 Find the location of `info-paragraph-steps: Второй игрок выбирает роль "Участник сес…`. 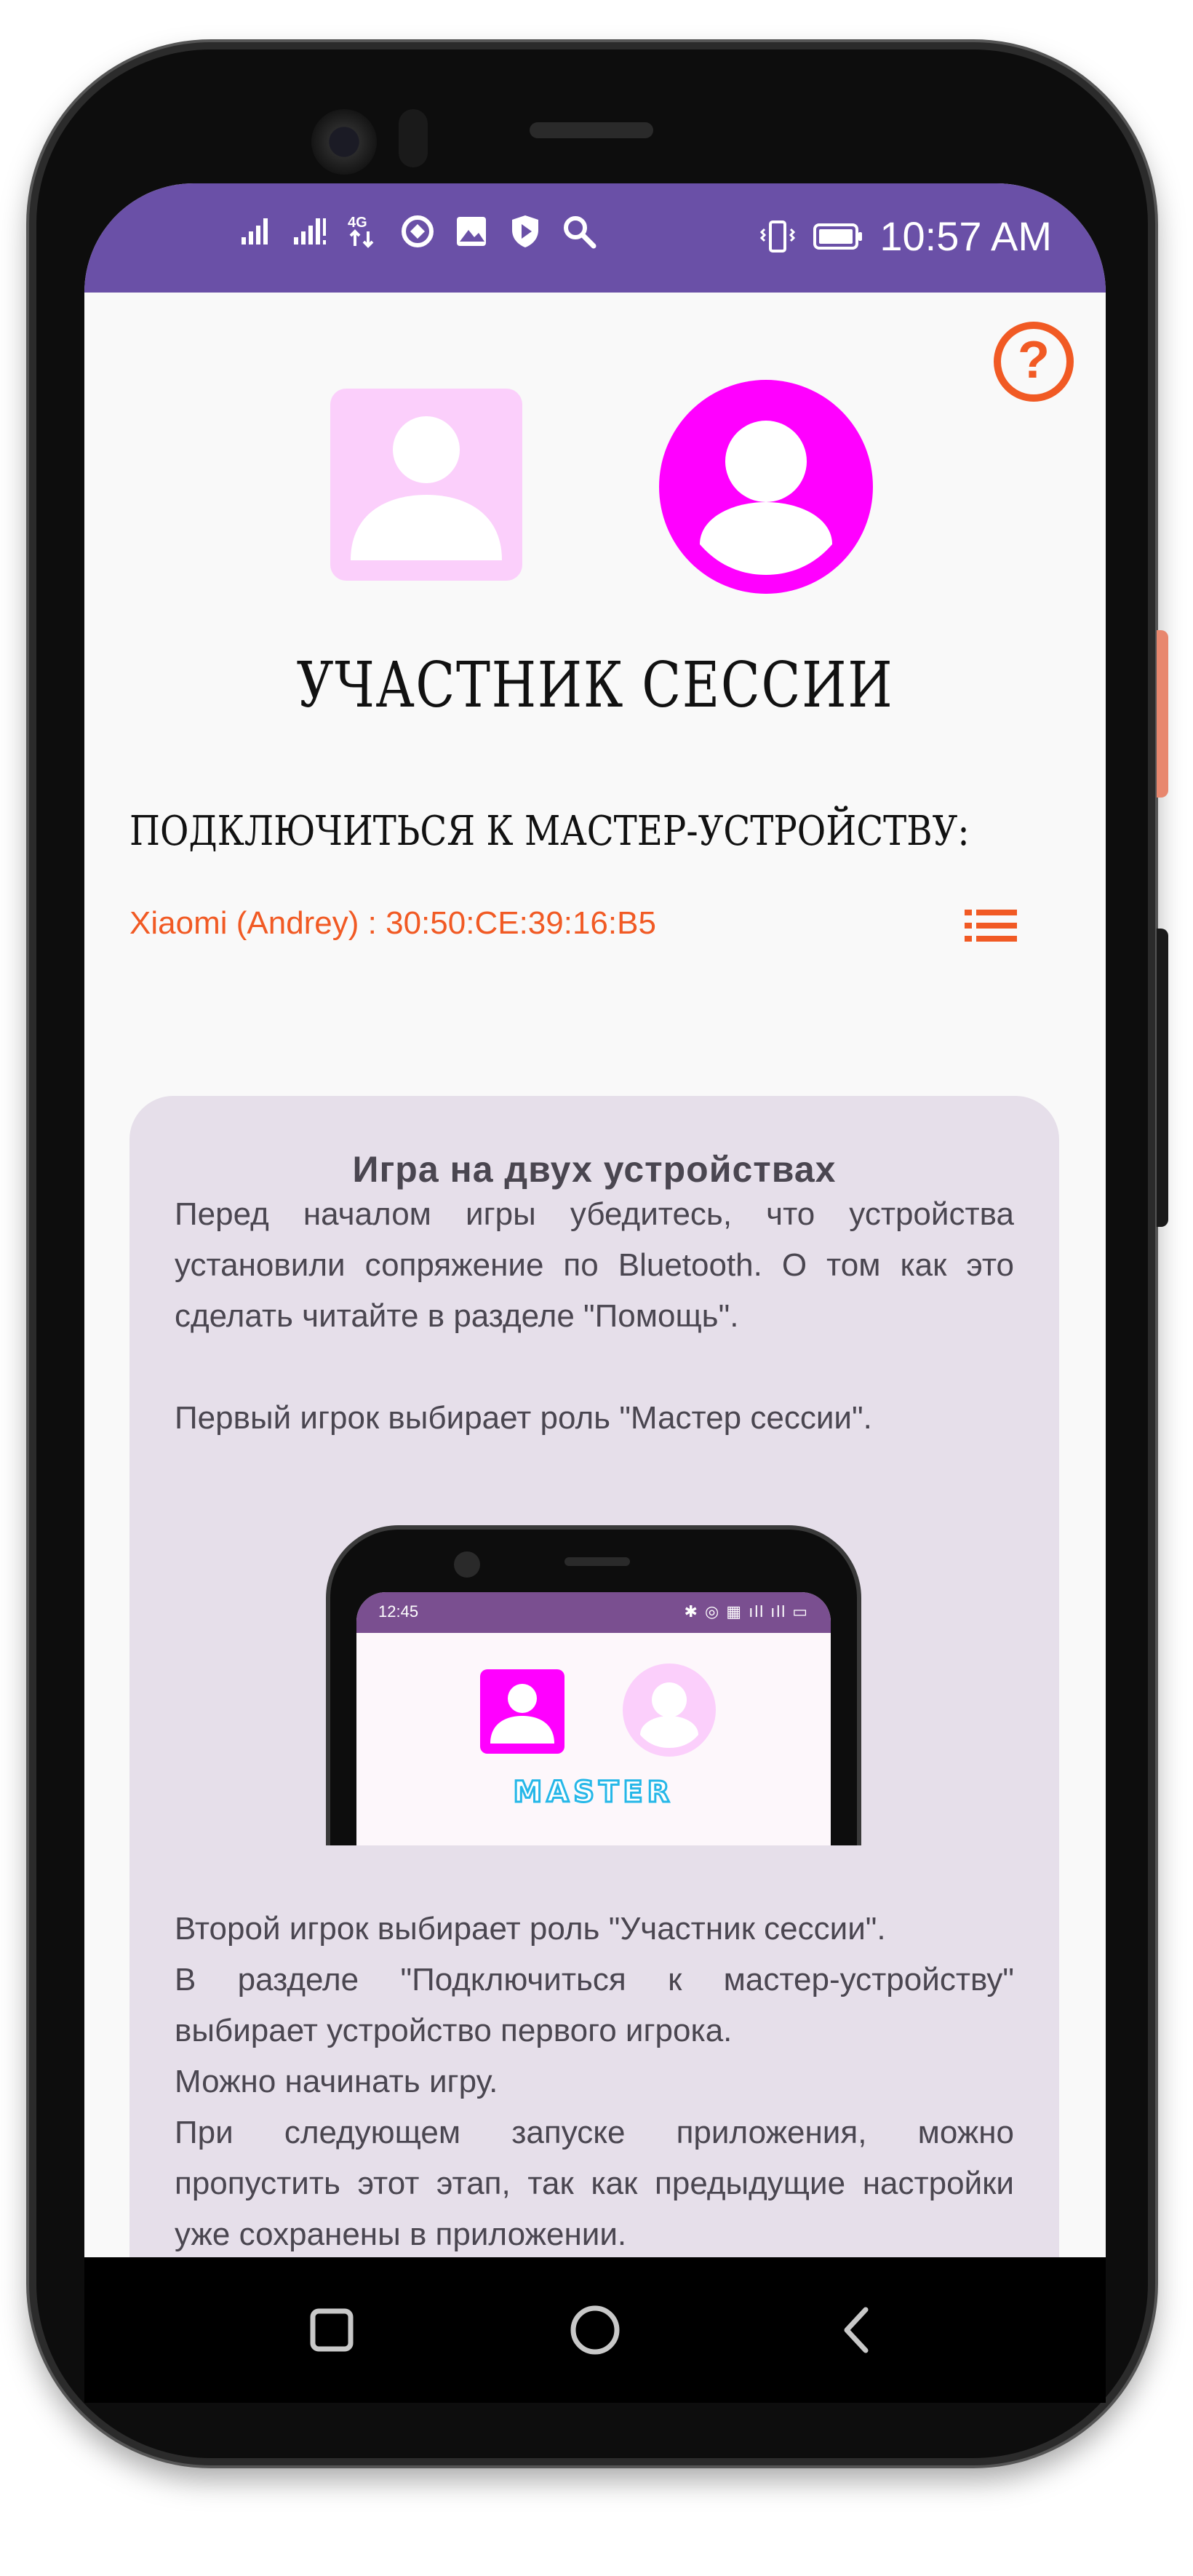

info-paragraph-steps: Второй игрок выбирает роль "Участник сес… is located at coordinates (594, 2080).